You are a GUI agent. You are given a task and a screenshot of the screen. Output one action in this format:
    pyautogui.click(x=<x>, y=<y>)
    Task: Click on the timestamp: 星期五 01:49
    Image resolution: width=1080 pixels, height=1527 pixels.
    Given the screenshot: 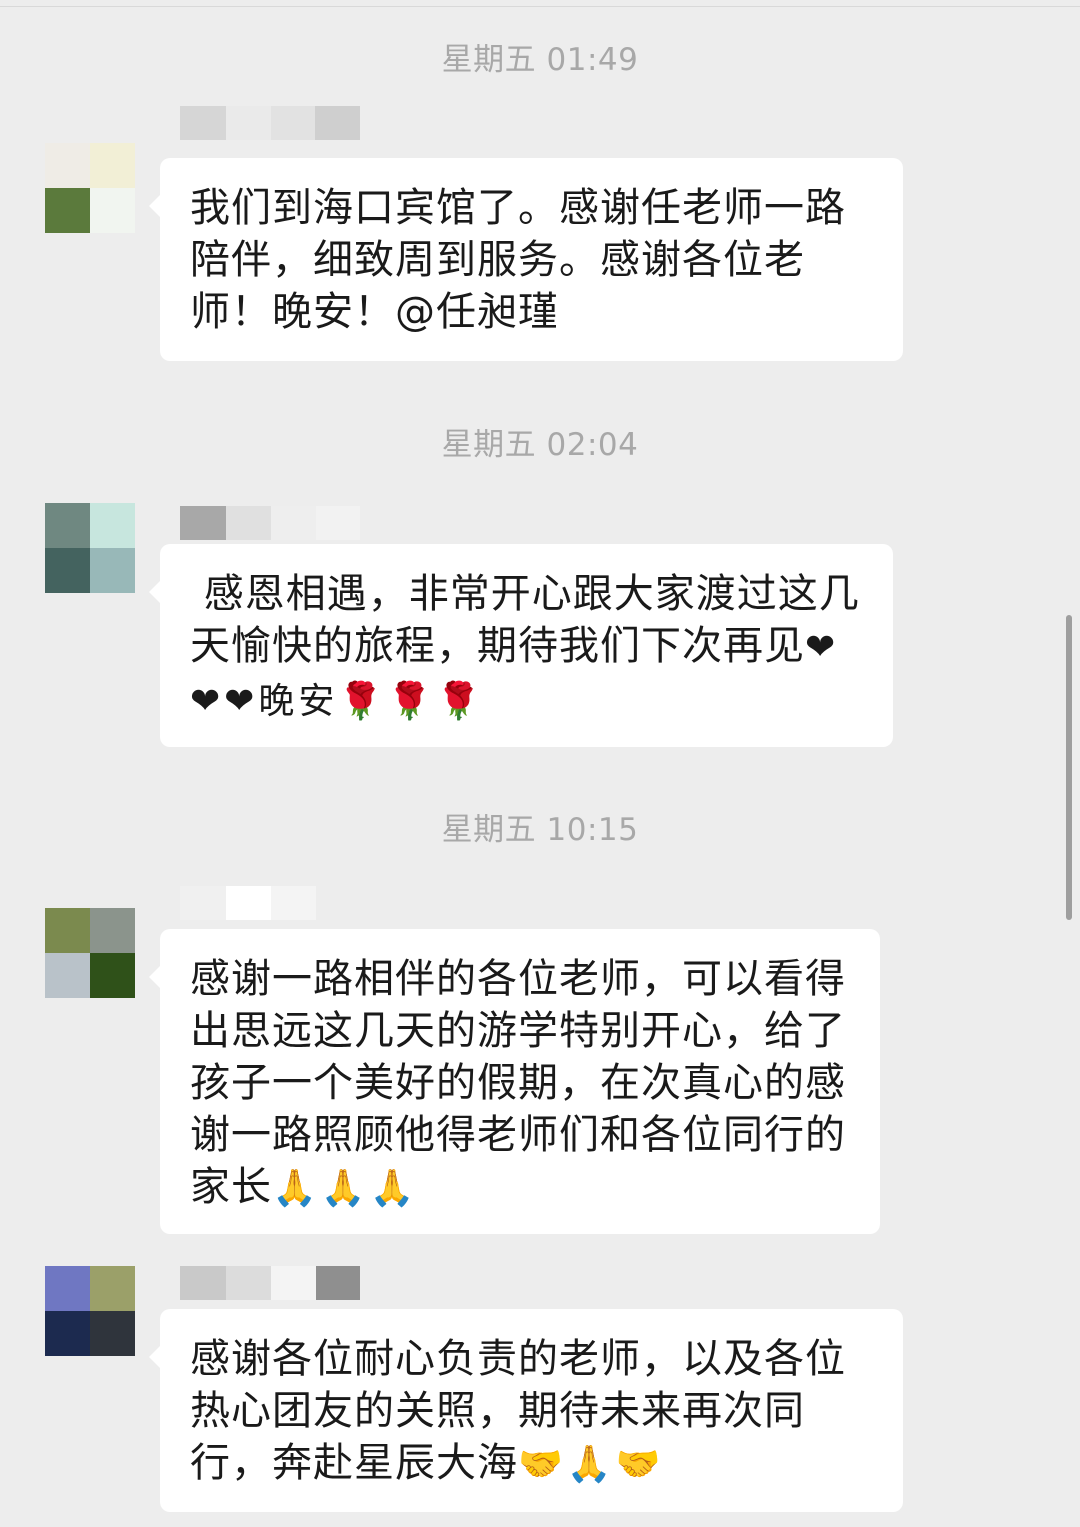 What is the action you would take?
    pyautogui.click(x=540, y=60)
    